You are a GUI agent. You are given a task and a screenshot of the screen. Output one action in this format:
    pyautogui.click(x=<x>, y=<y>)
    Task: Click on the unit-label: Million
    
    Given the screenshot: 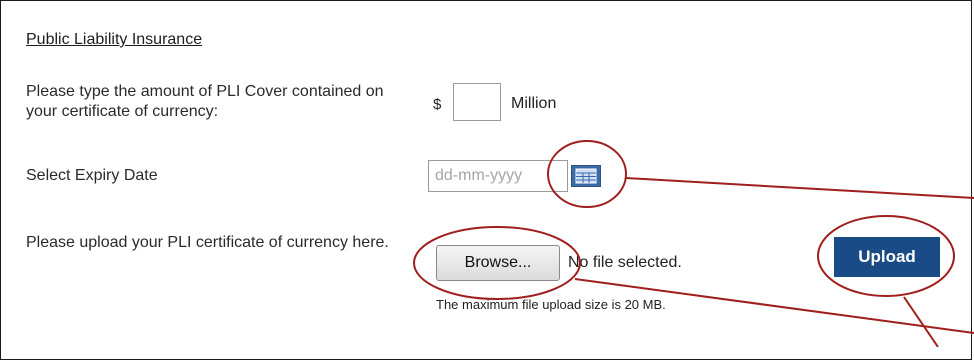 What is the action you would take?
    pyautogui.click(x=534, y=103)
    